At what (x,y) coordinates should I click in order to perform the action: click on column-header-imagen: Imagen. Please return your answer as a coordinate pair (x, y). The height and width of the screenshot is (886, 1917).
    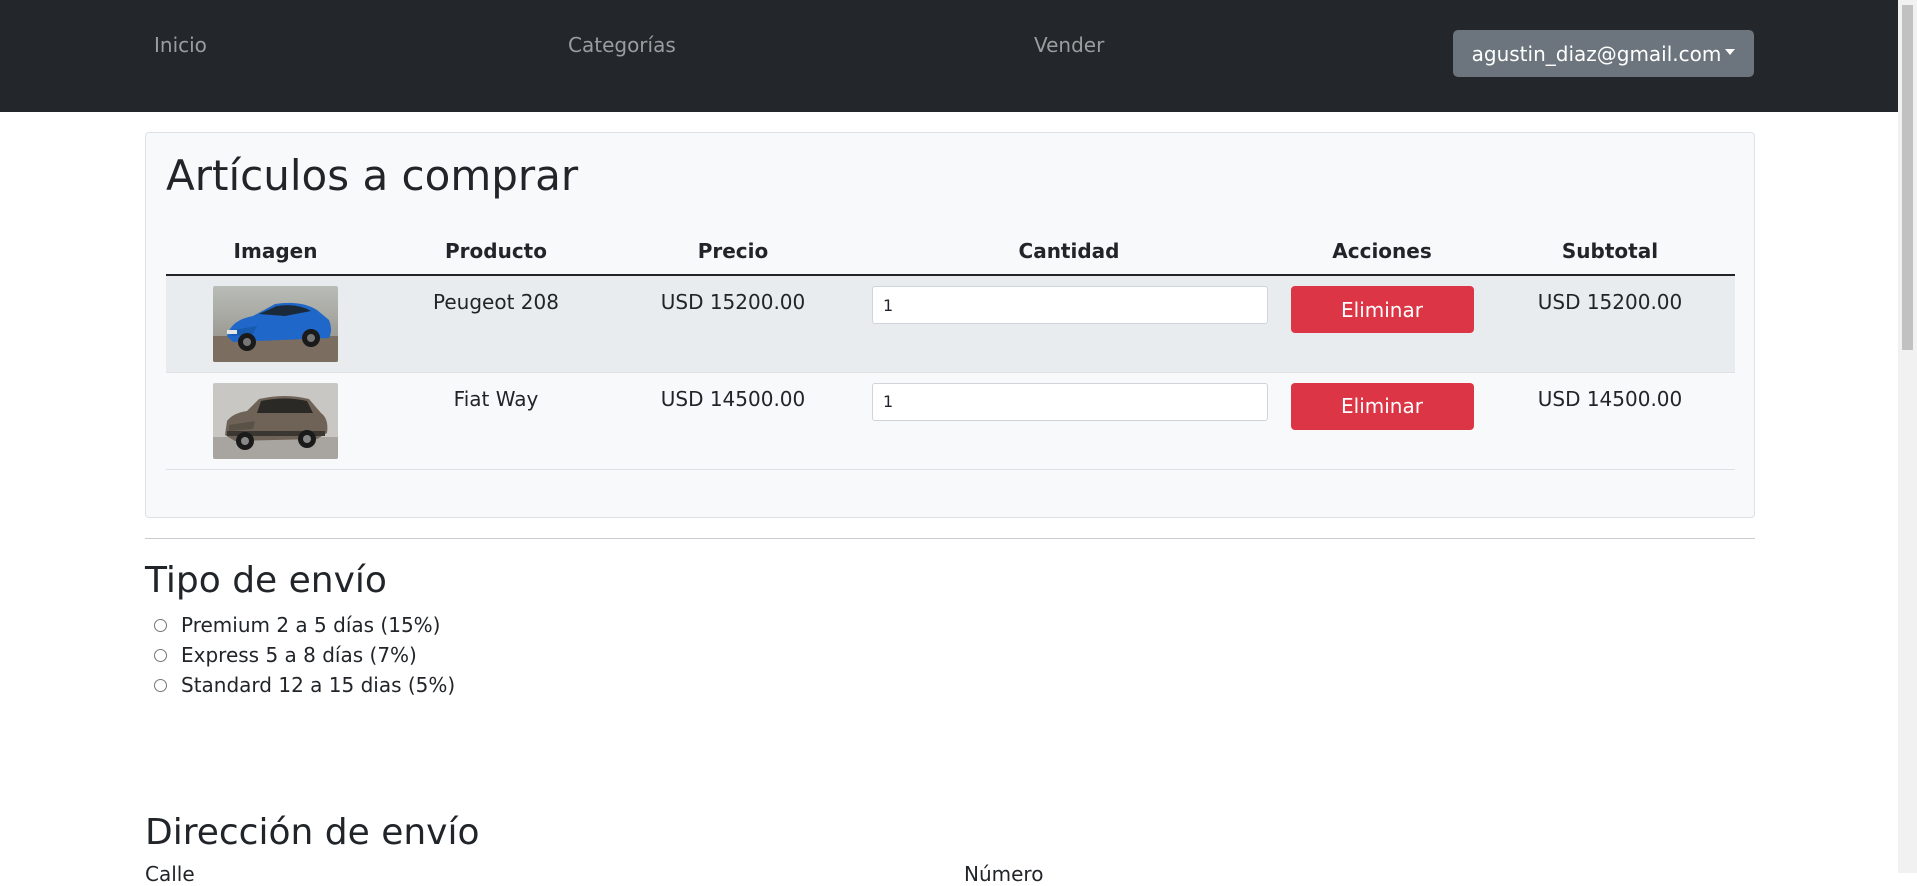
    Looking at the image, I should click on (275, 252).